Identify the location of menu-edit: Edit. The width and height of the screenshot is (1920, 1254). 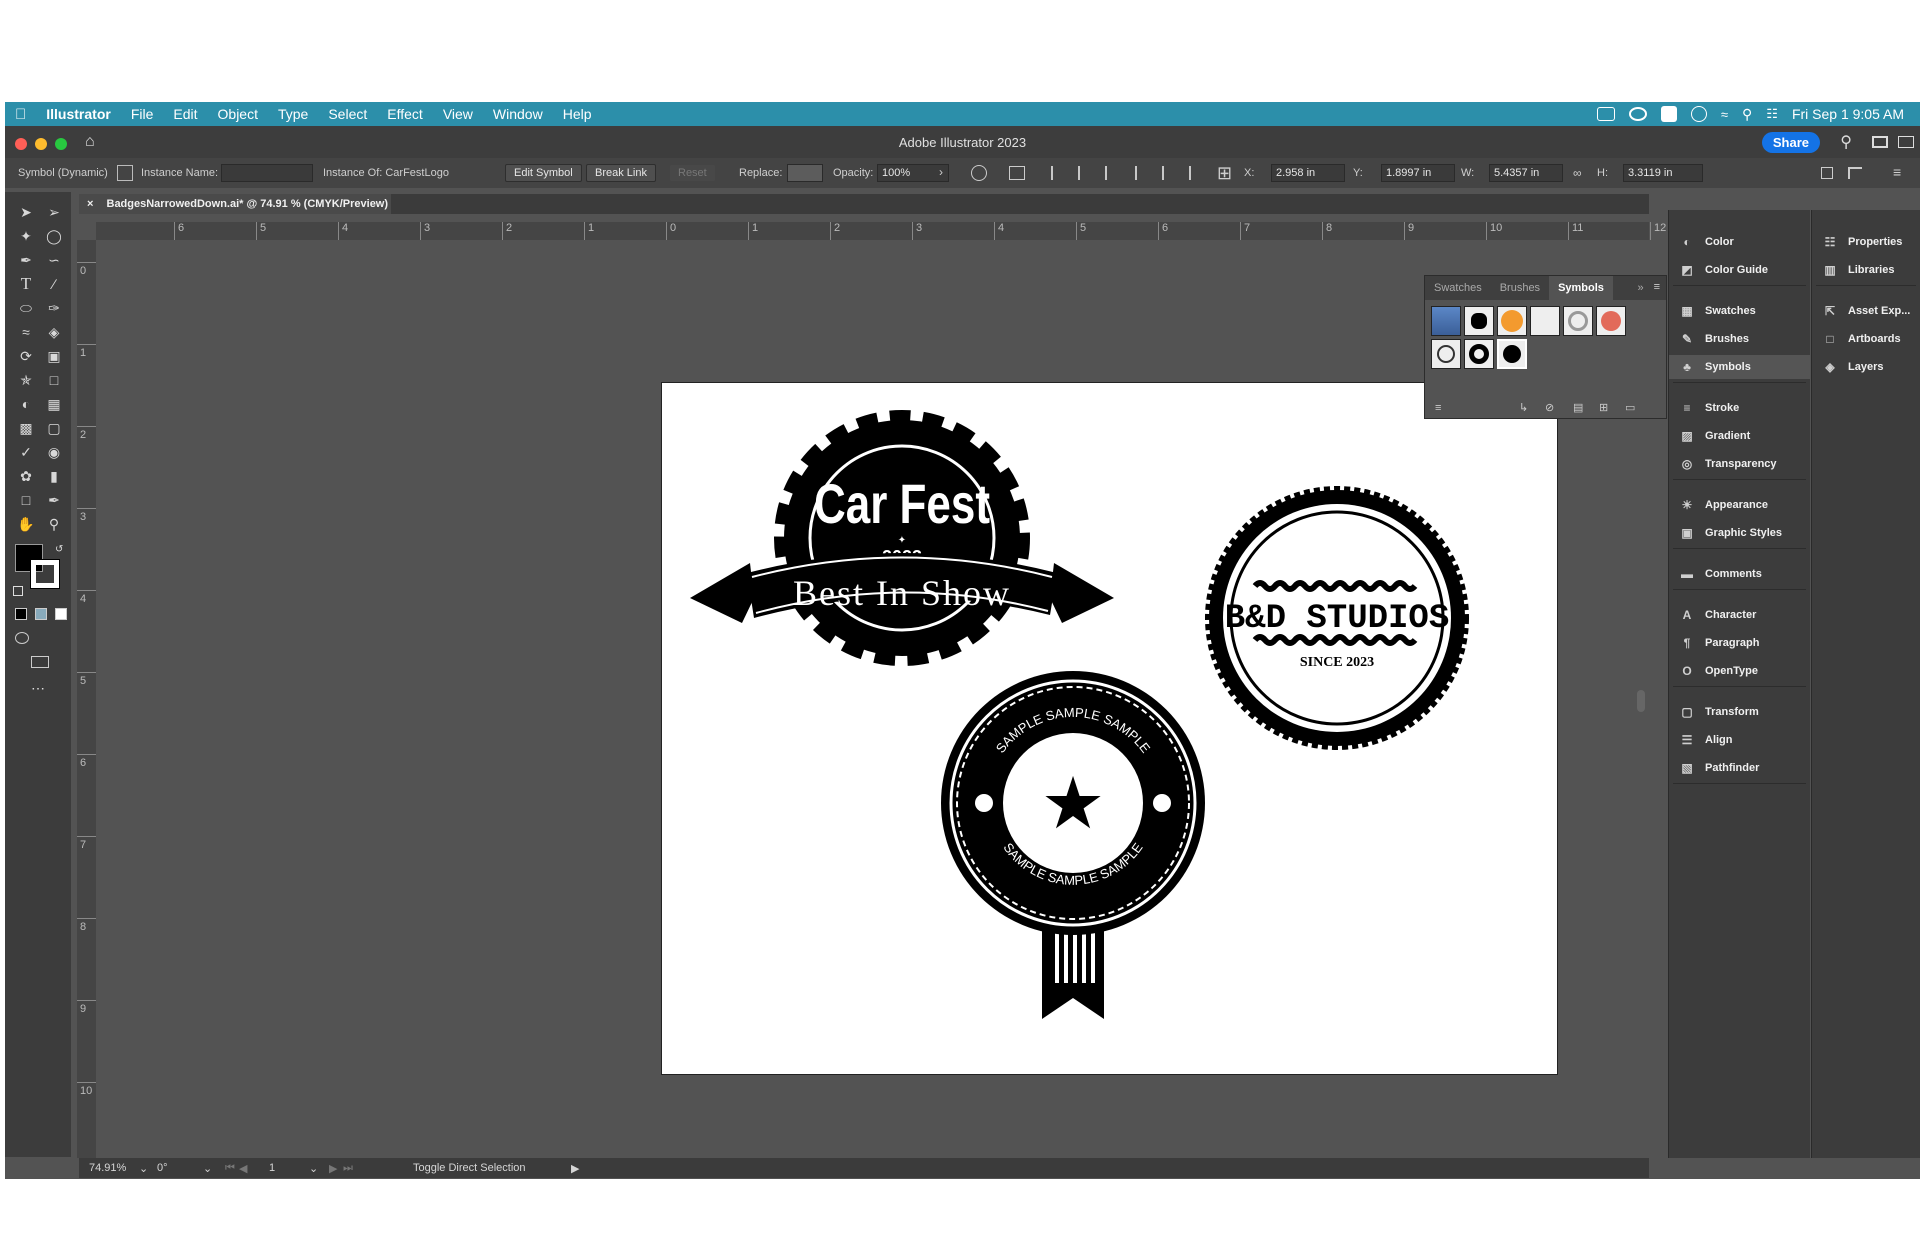
(185, 114).